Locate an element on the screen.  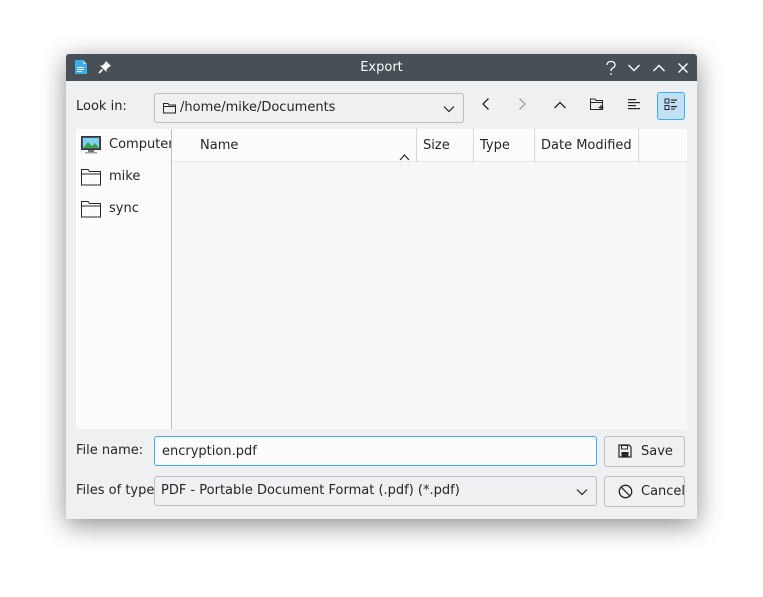
save-button: Save is located at coordinates (644, 451).